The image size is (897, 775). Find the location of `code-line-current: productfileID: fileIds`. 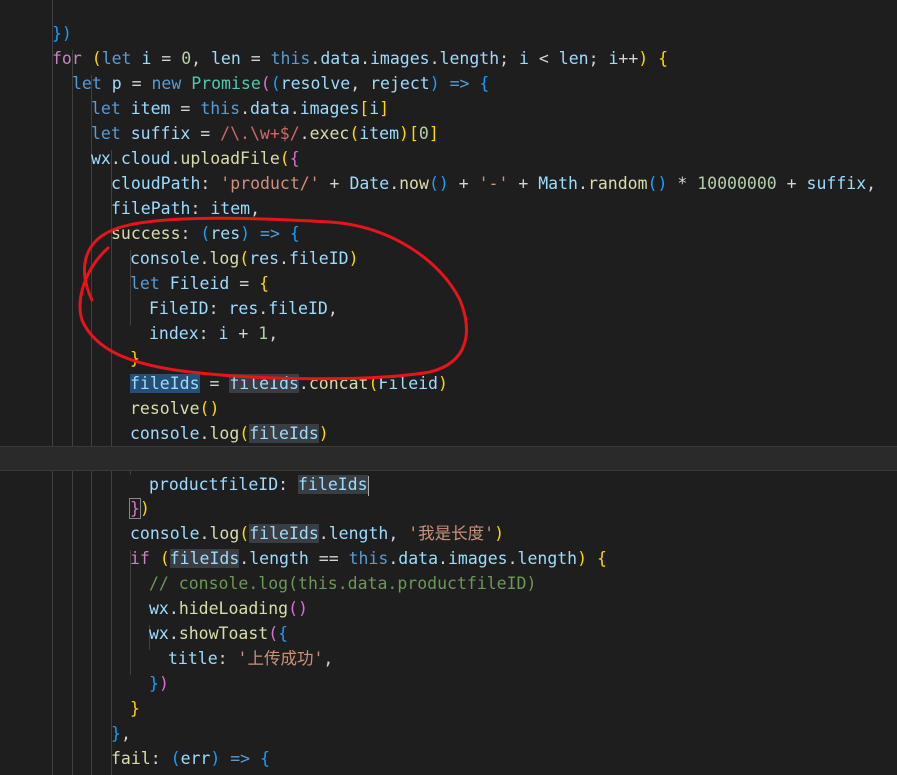

code-line-current: productfileID: fileIds is located at coordinates (448, 471).